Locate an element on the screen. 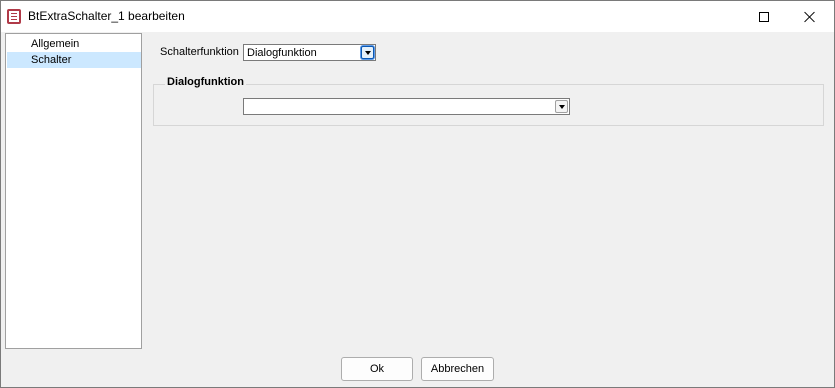 This screenshot has height=388, width=835. schalterfunktion-dropdown-button is located at coordinates (367, 52).